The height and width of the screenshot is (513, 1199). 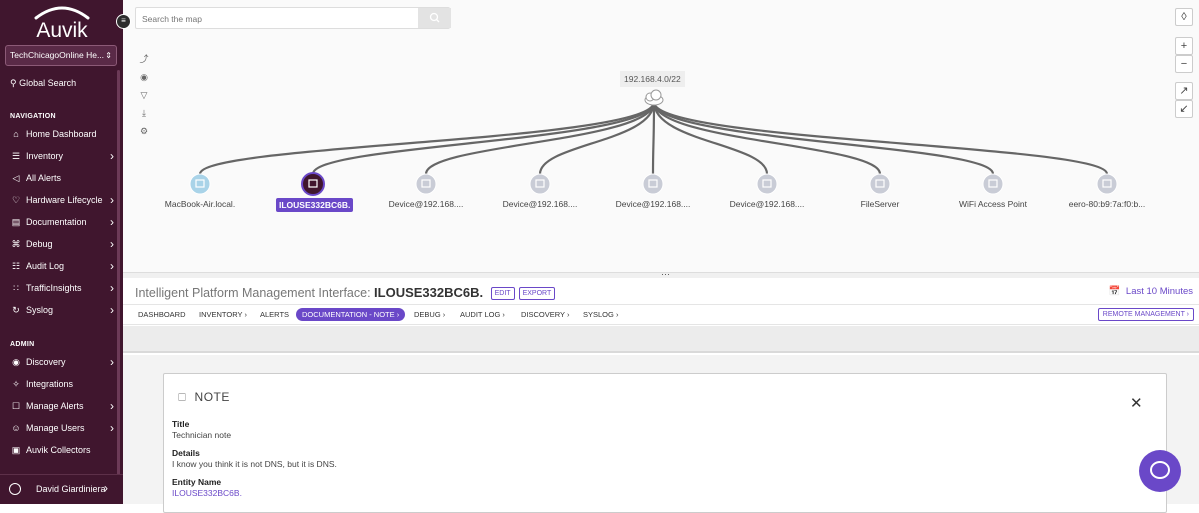 I want to click on sidebar-item-all-alerts: ◁ All Alerts, so click(x=62, y=178).